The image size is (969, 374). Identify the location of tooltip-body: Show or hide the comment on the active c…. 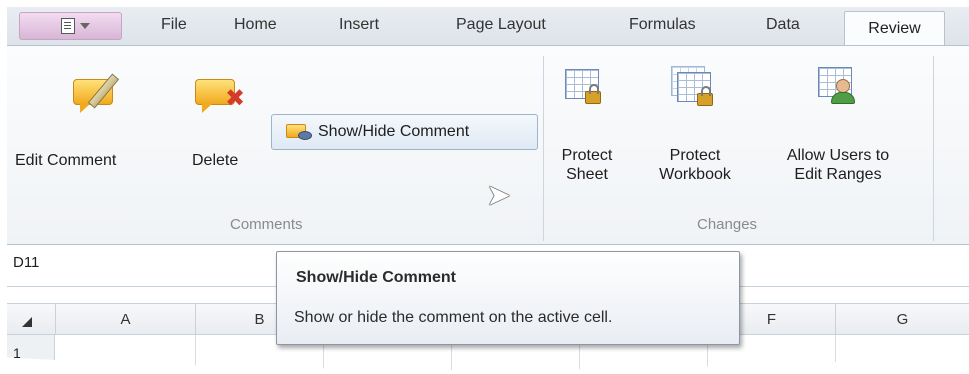
(453, 317).